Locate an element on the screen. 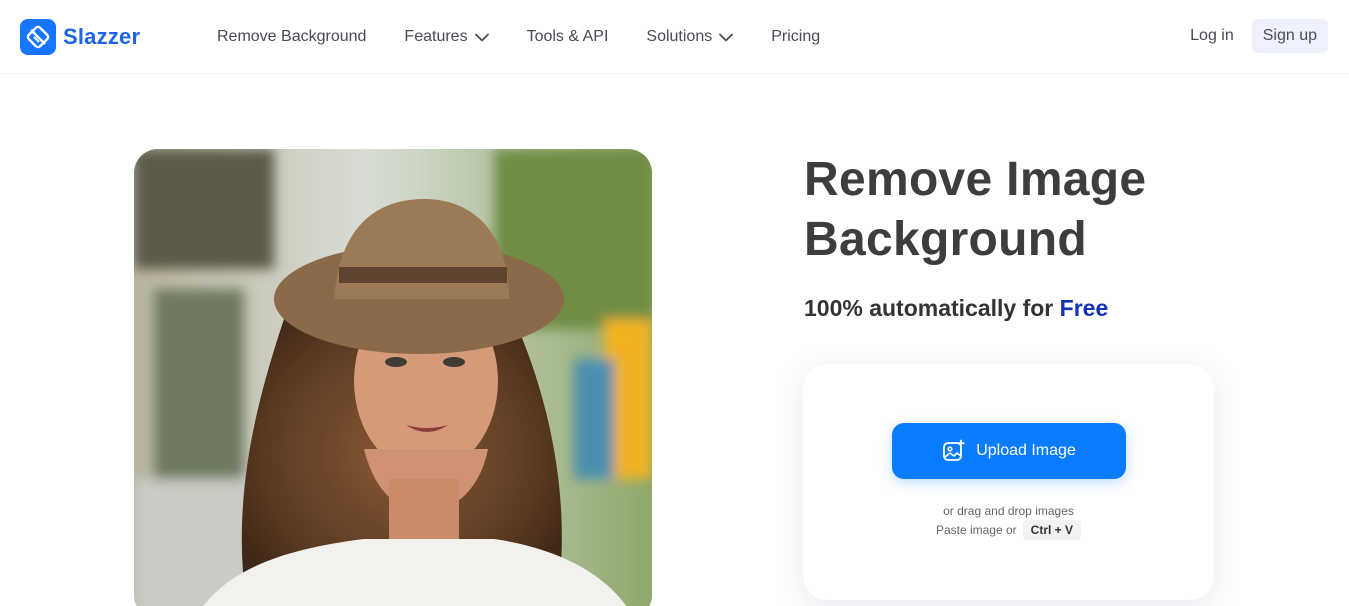 The image size is (1349, 606). hero-subtitle: 100% automatically for Free is located at coordinates (956, 308).